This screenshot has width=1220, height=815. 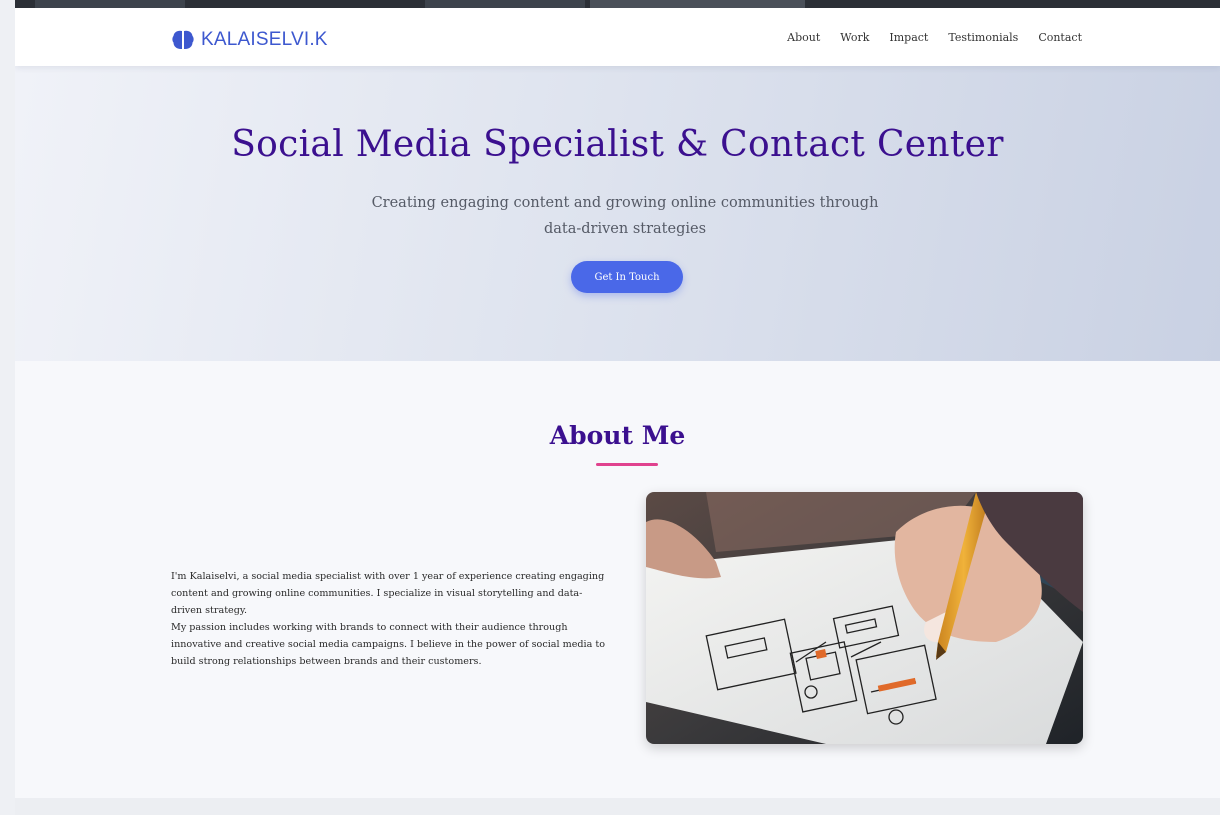 What do you see at coordinates (264, 39) in the screenshot?
I see `brand-name: KALAISELVI.K` at bounding box center [264, 39].